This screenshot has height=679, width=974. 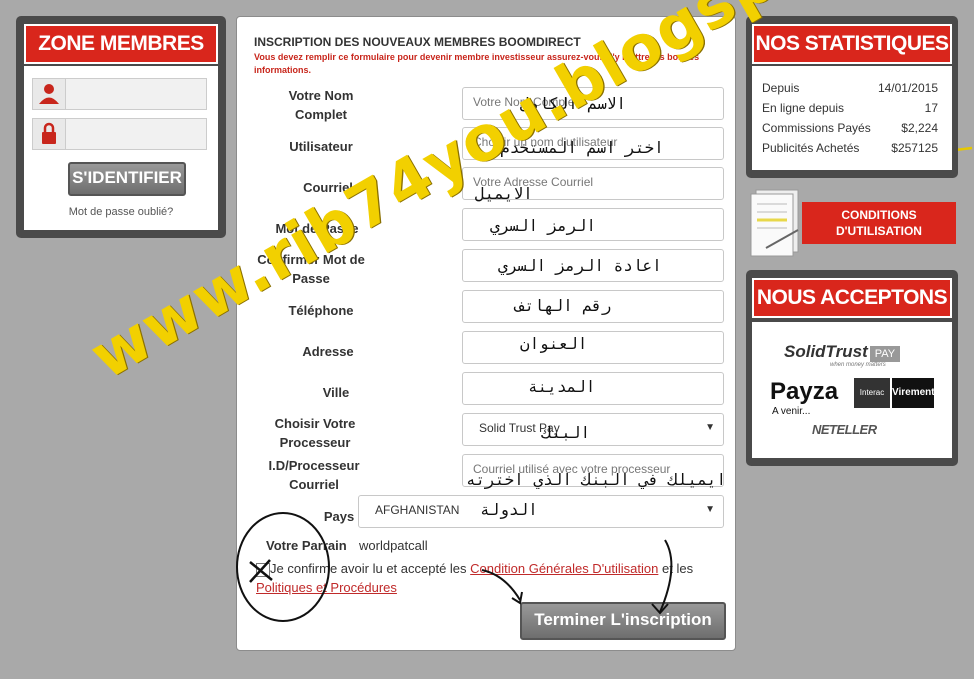 I want to click on stat-since: Depuis 14/01/2015, so click(x=850, y=88).